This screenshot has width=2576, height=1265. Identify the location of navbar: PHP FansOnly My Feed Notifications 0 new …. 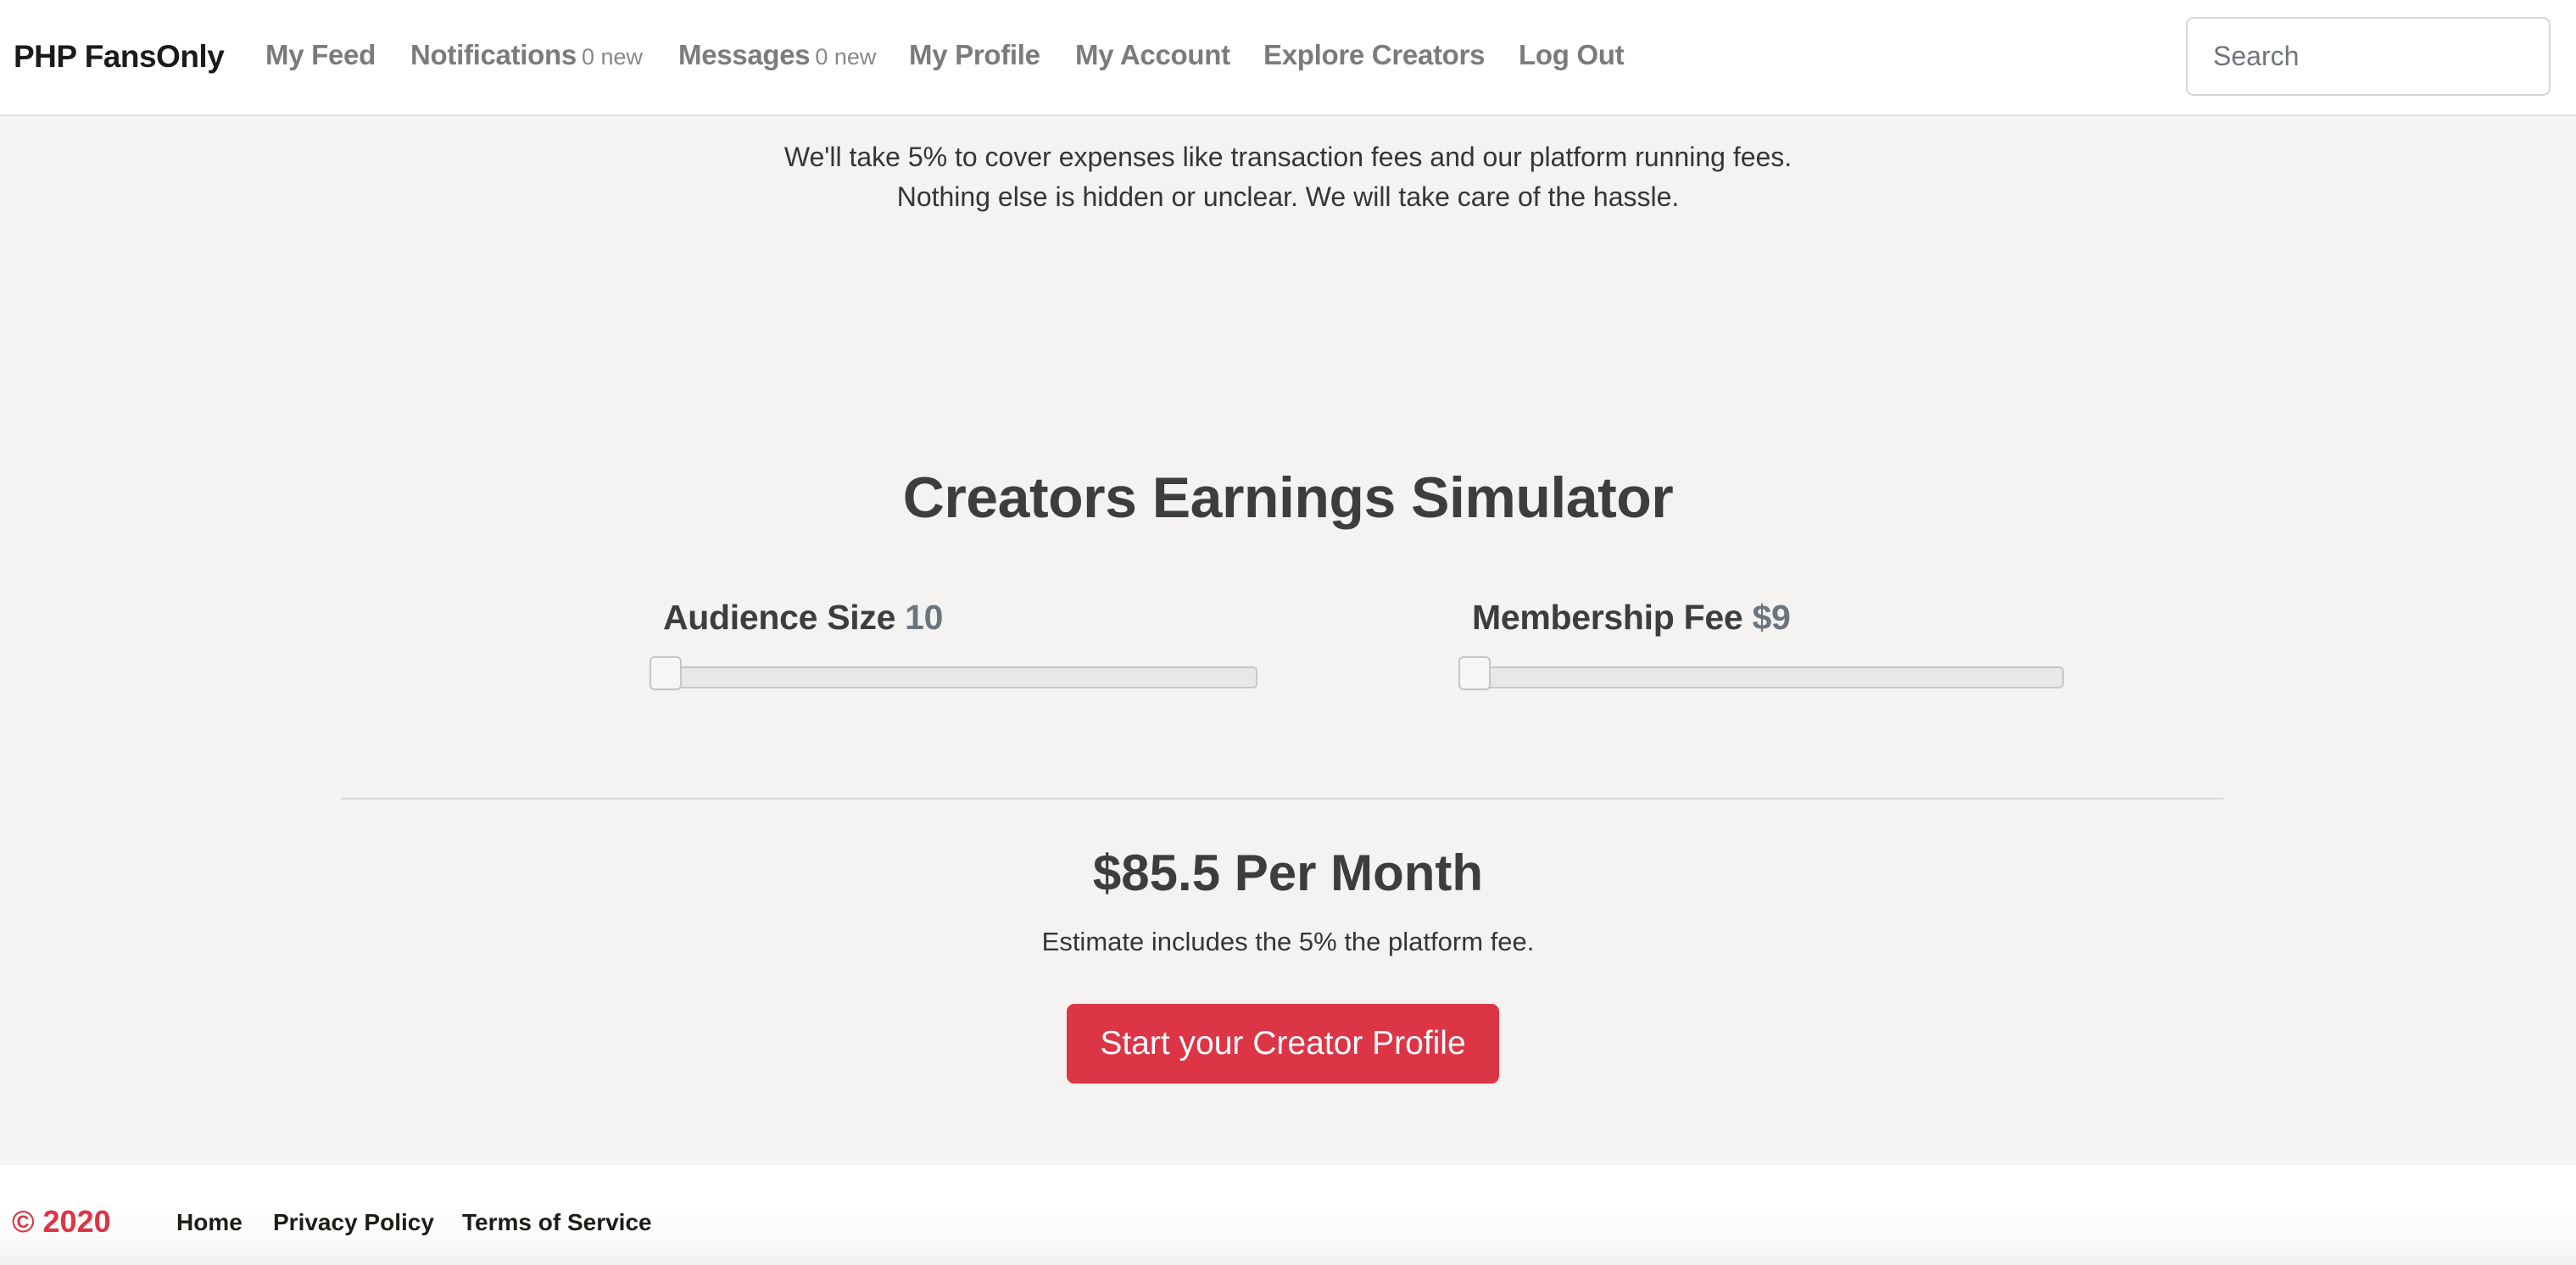
(1288, 58).